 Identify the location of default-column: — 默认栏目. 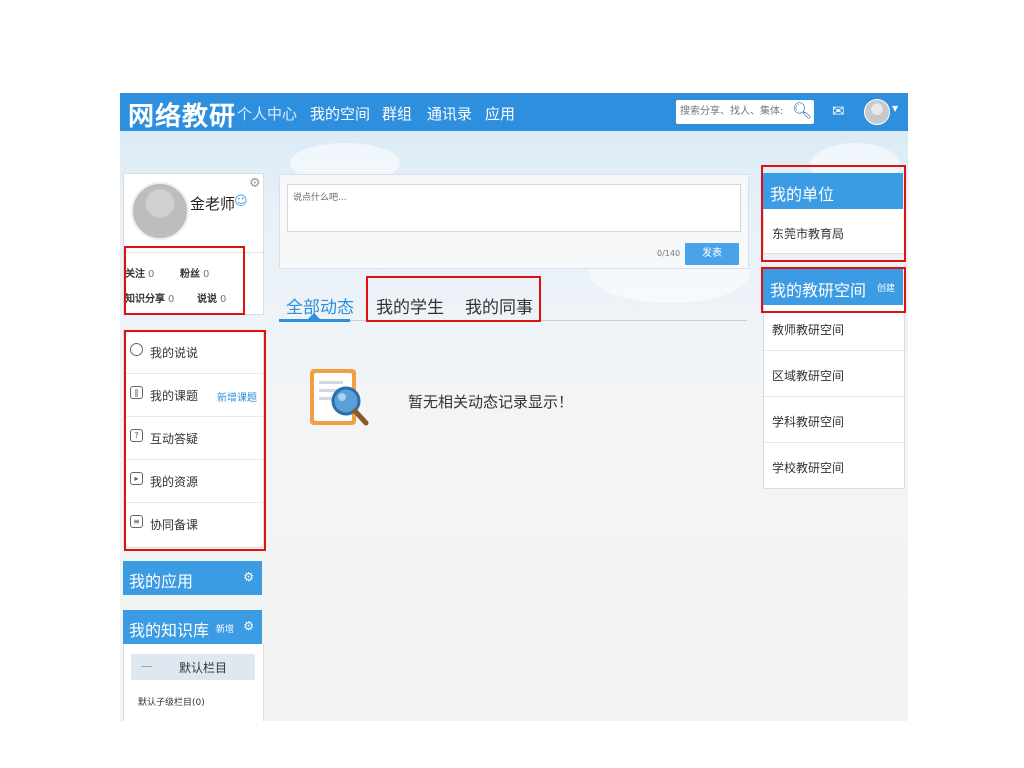
(193, 667).